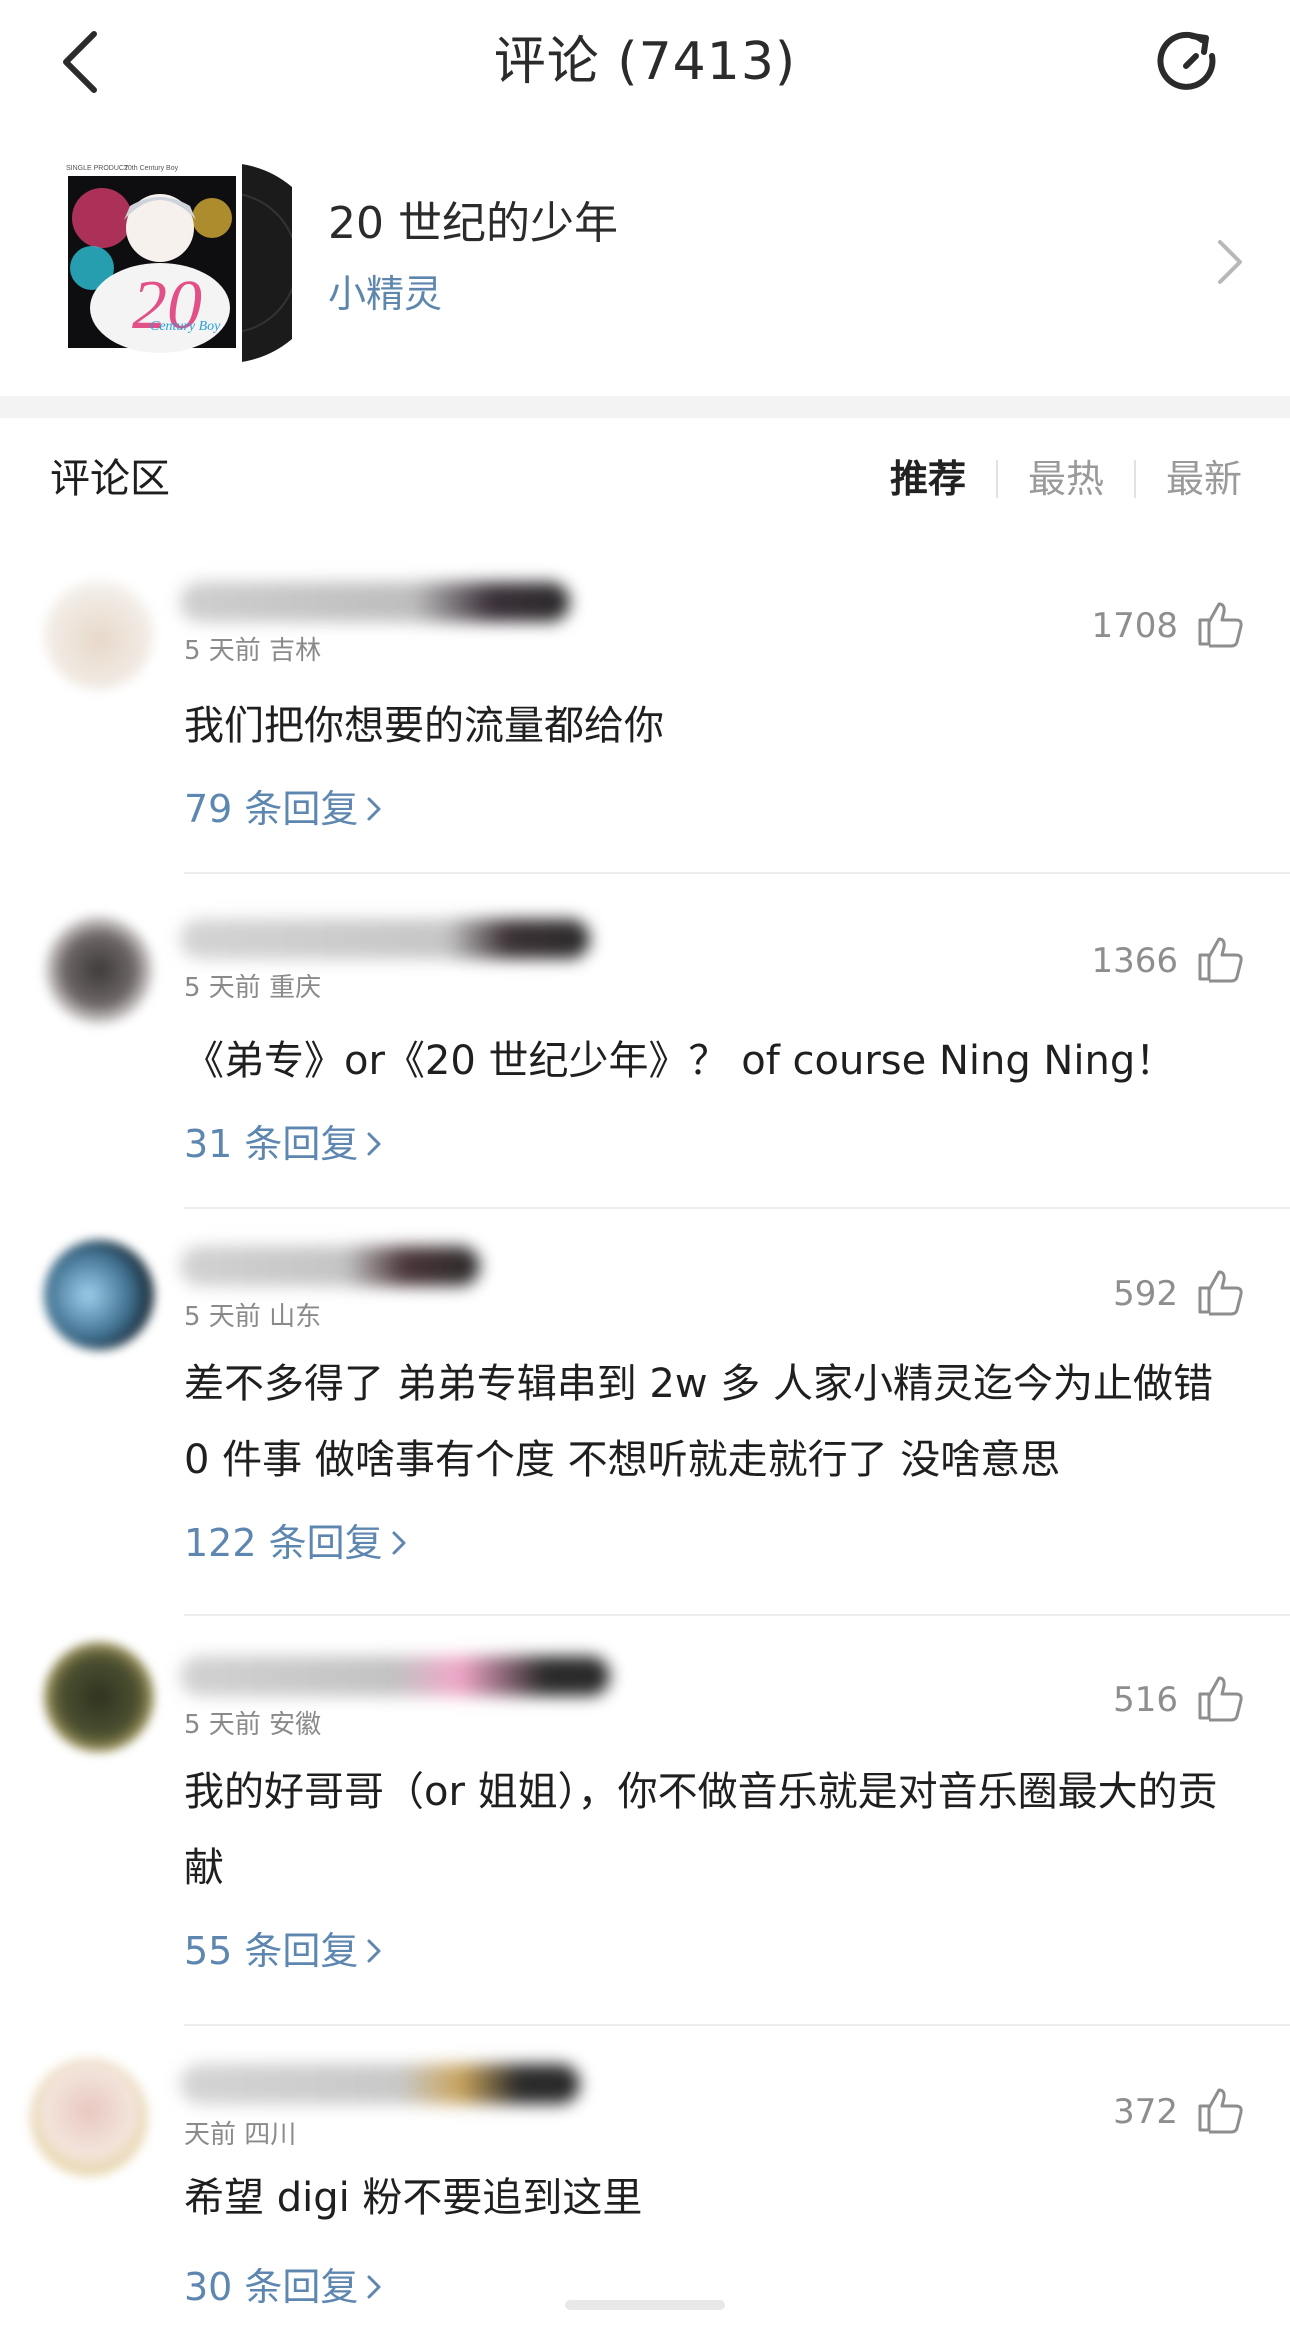 The width and height of the screenshot is (1290, 2336). Describe the element at coordinates (1145, 1700) in the screenshot. I see `like-count: 516` at that location.